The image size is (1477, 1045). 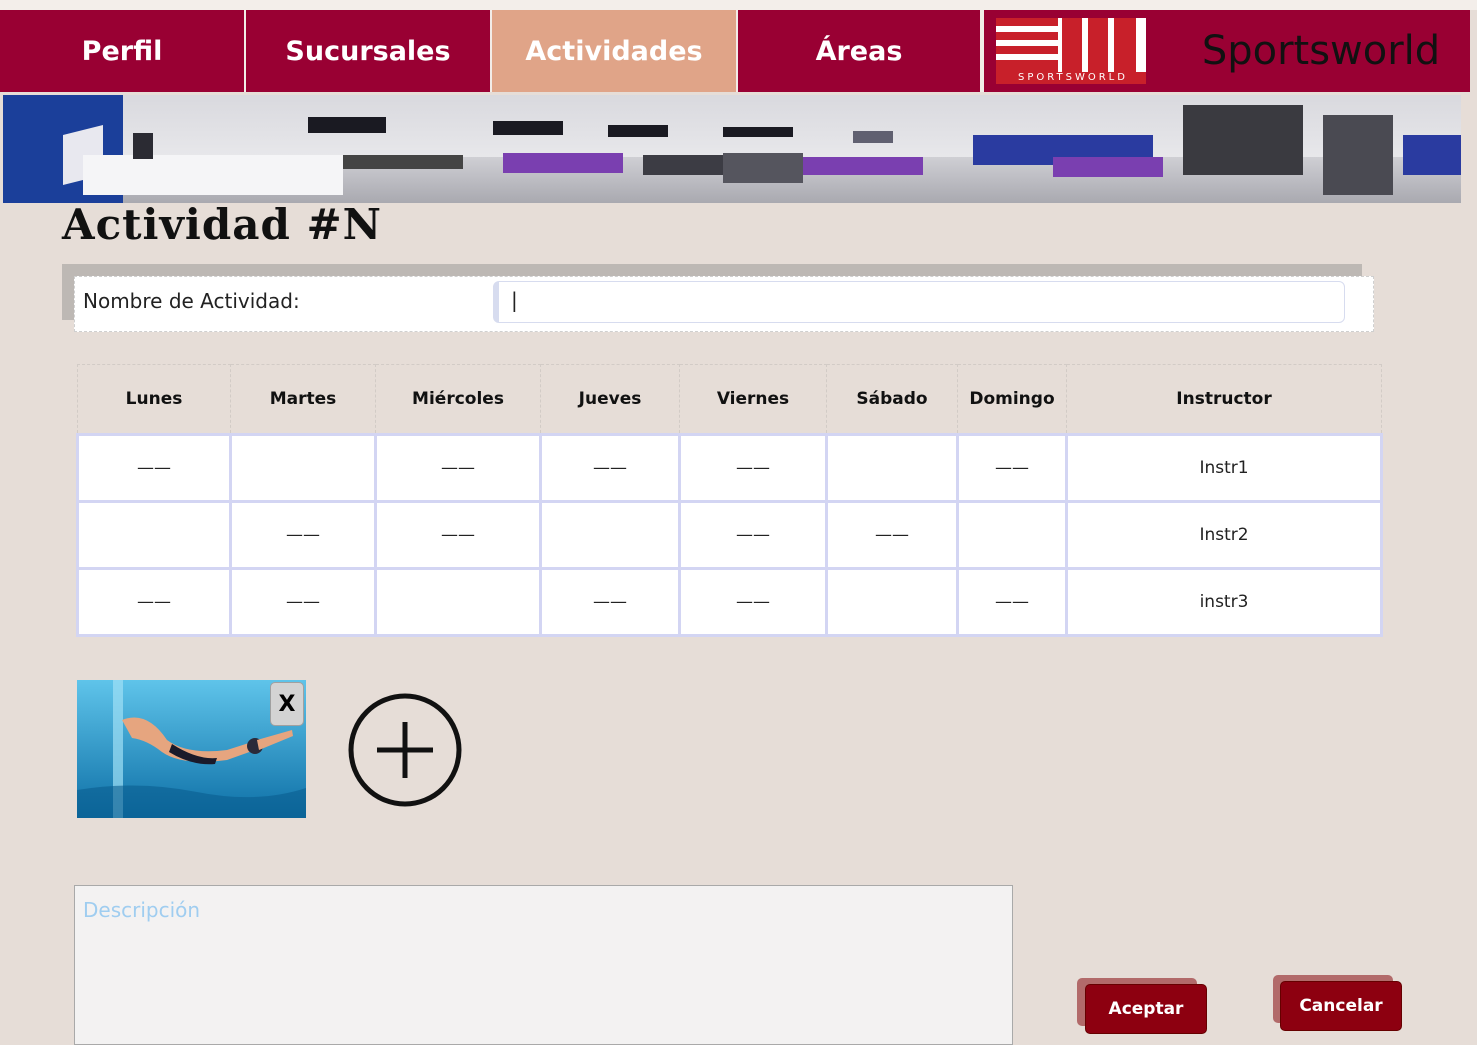 I want to click on activity-name-input: |, so click(x=919, y=302).